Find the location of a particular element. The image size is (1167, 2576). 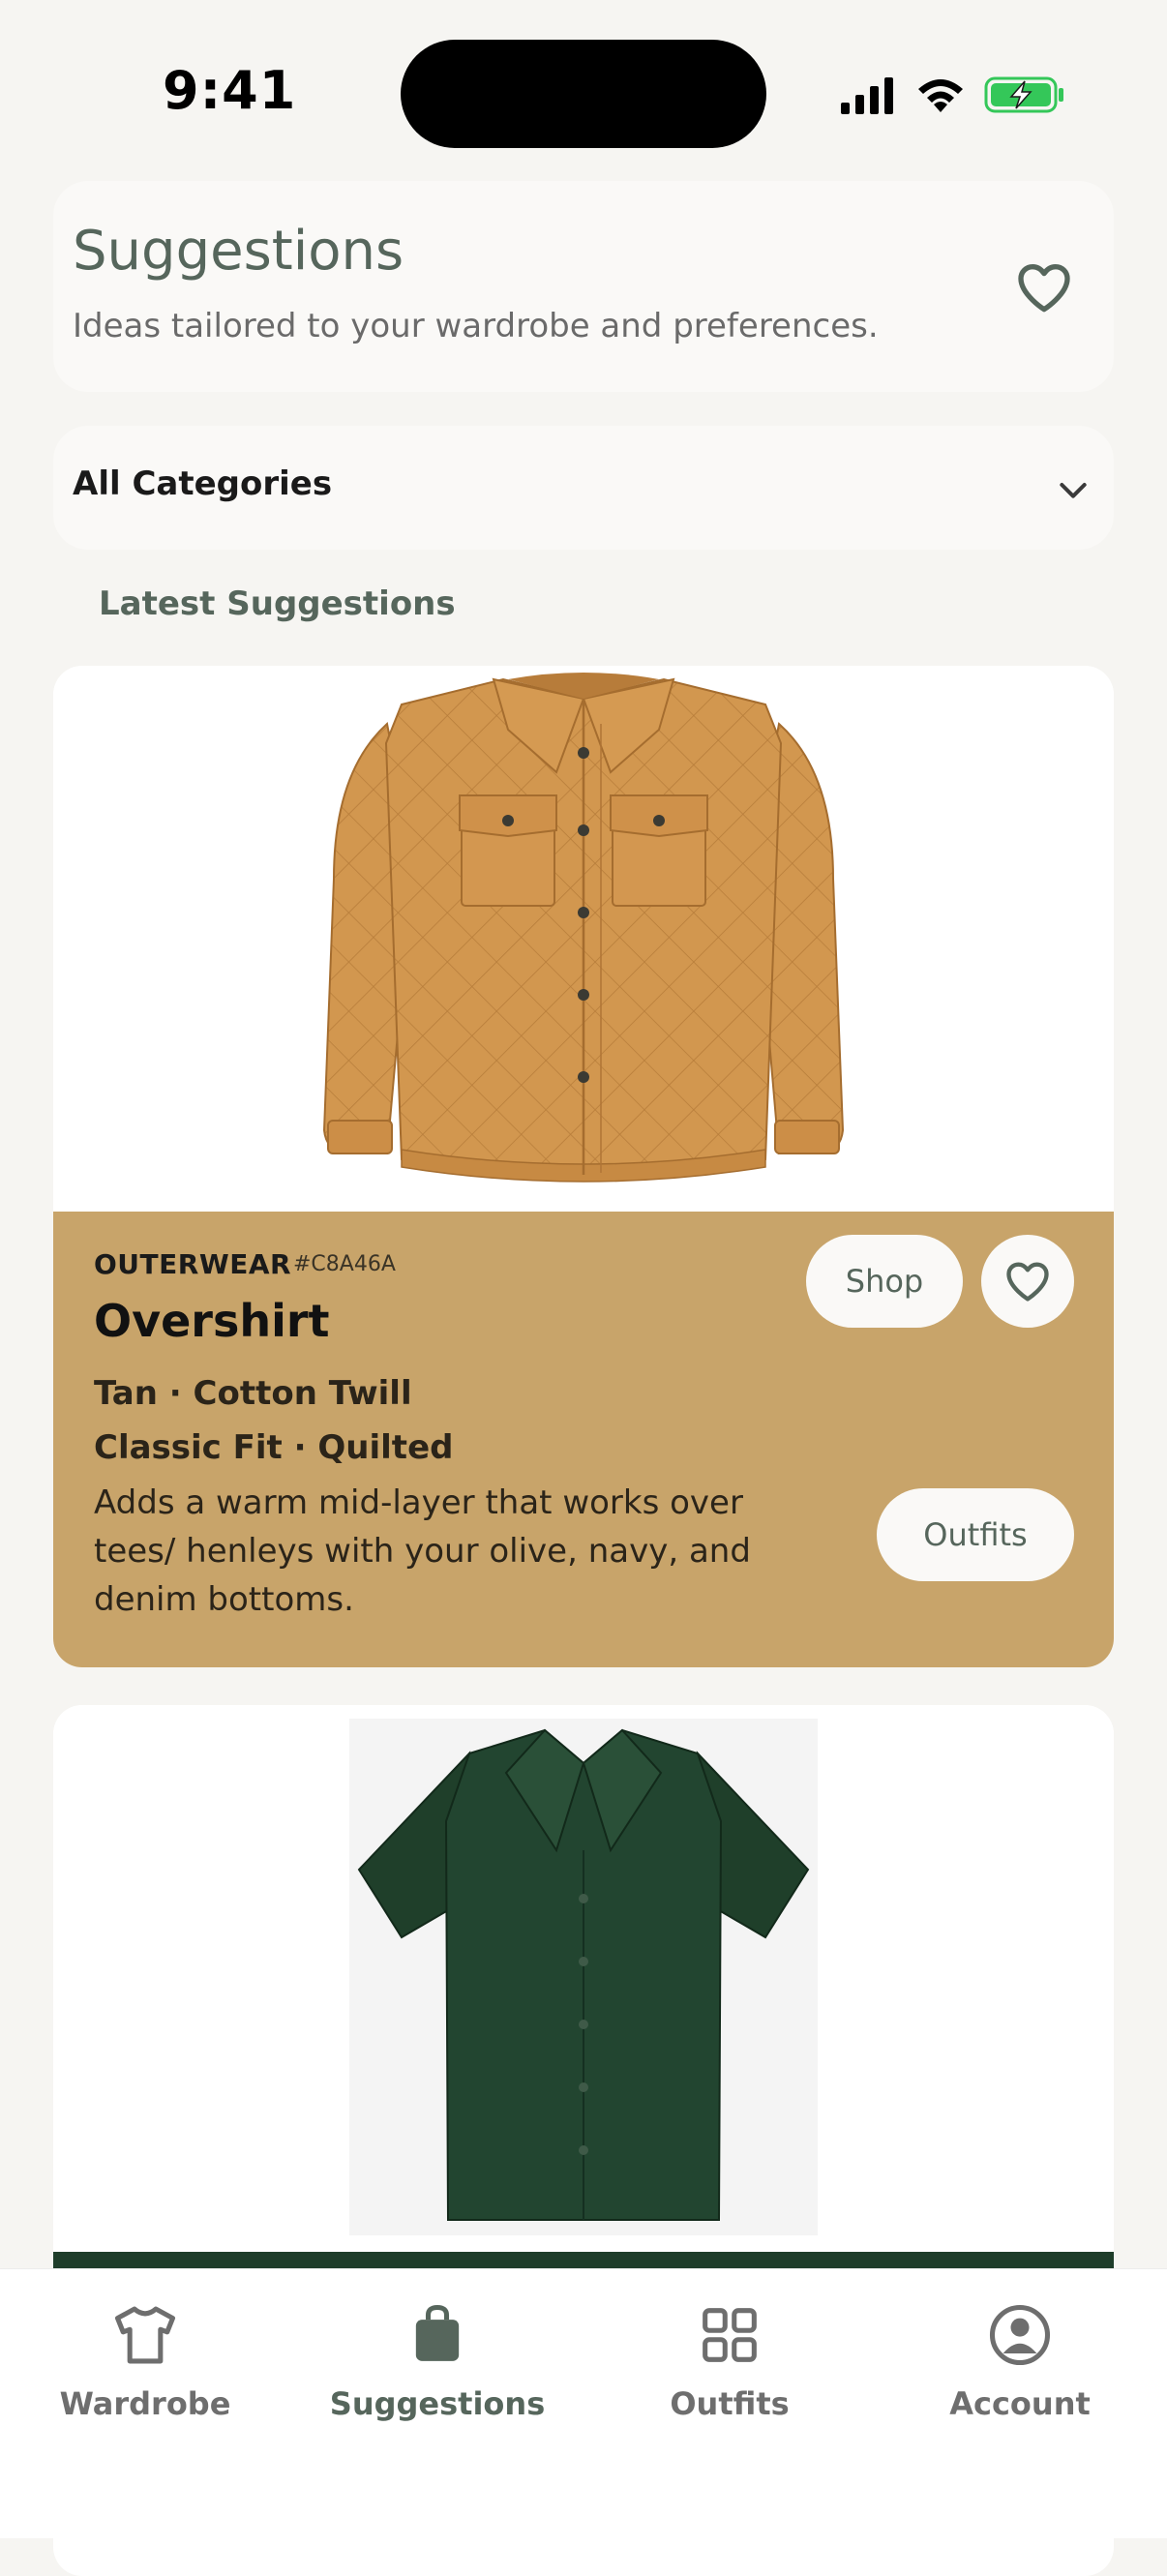

tab-label: Outfits is located at coordinates (730, 2403).